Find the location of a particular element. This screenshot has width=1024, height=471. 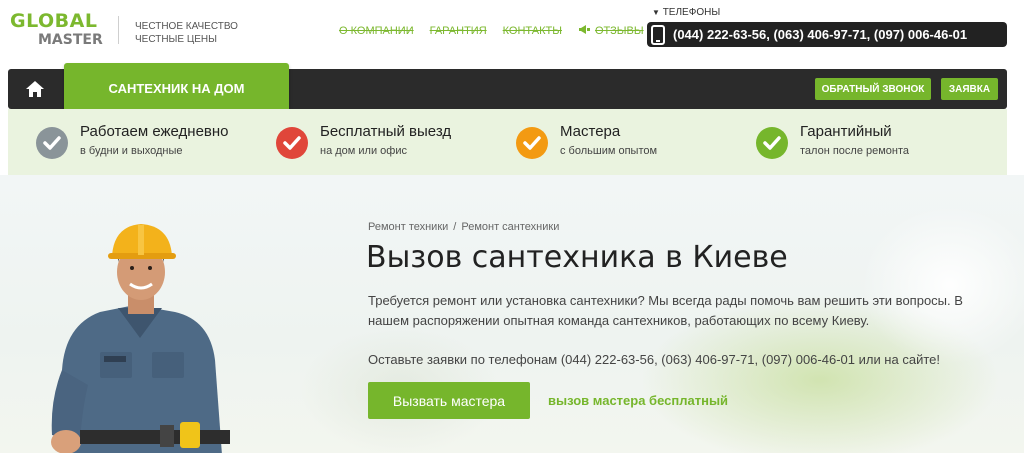

logo-divider is located at coordinates (118, 30).